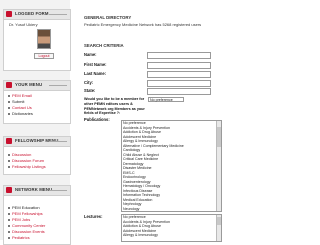 The width and height of the screenshot is (320, 245). I want to click on city-label: City:, so click(89, 82).